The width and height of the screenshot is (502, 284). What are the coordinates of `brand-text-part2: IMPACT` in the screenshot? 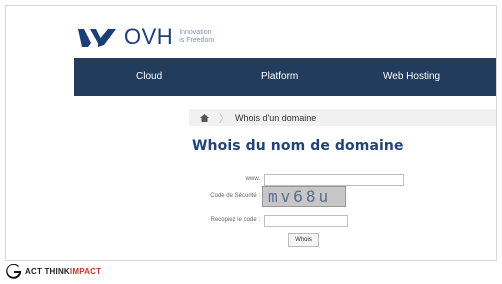 It's located at (85, 271).